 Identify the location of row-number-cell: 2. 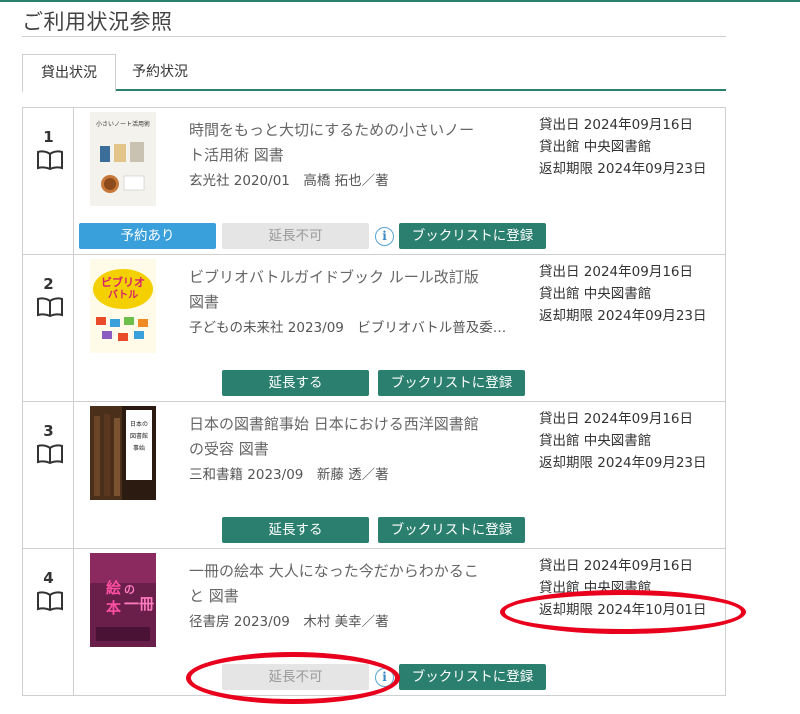
(48, 328).